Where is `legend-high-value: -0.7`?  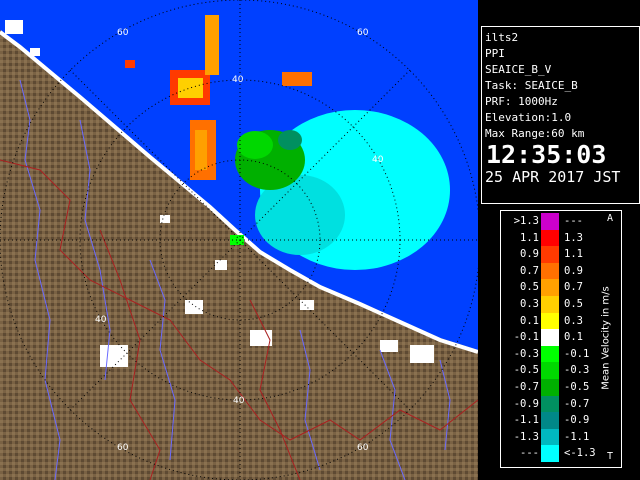
legend-high-value: -0.7 is located at coordinates (577, 403).